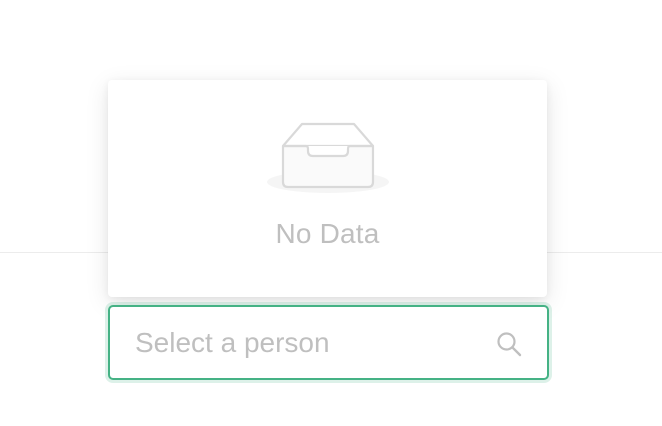  Describe the element at coordinates (327, 233) in the screenshot. I see `empty-state-text: No Data` at that location.